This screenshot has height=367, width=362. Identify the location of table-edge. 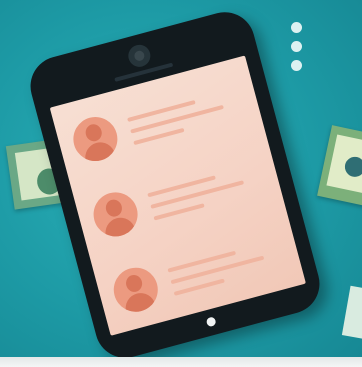
(181, 362).